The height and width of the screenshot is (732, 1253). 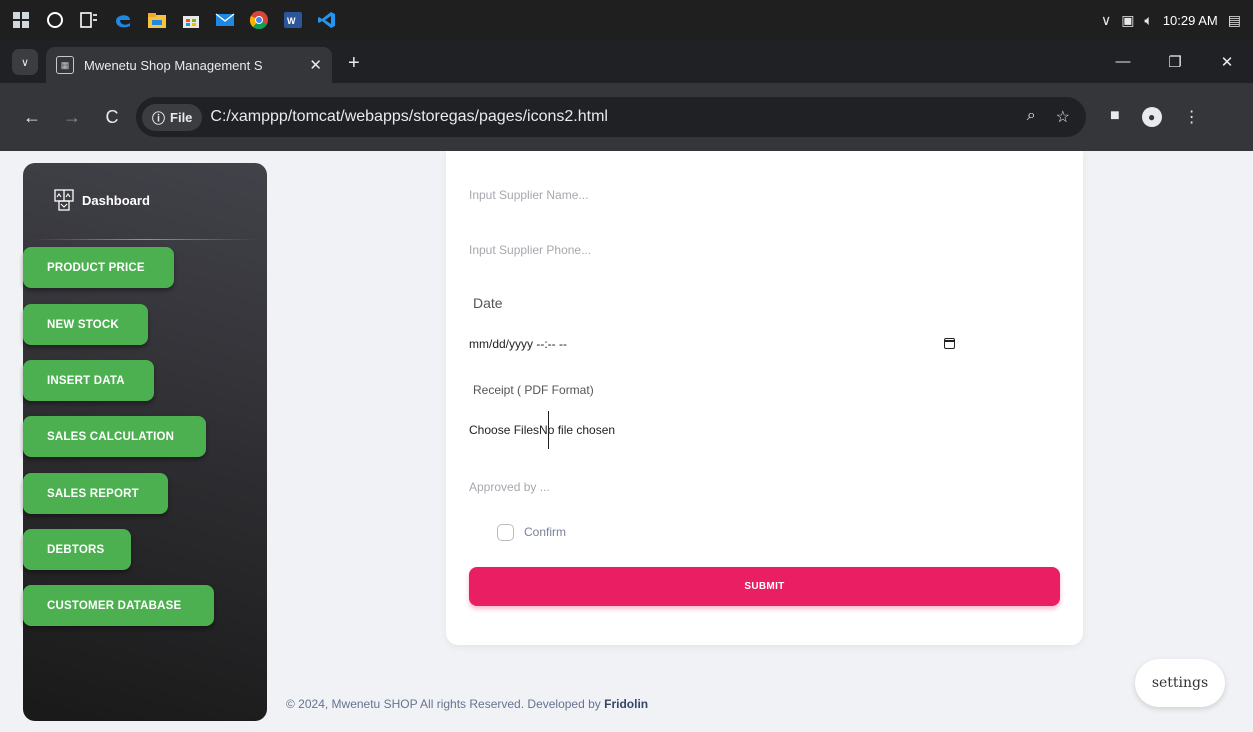 What do you see at coordinates (1063, 117) in the screenshot?
I see `star-icon: ☆` at bounding box center [1063, 117].